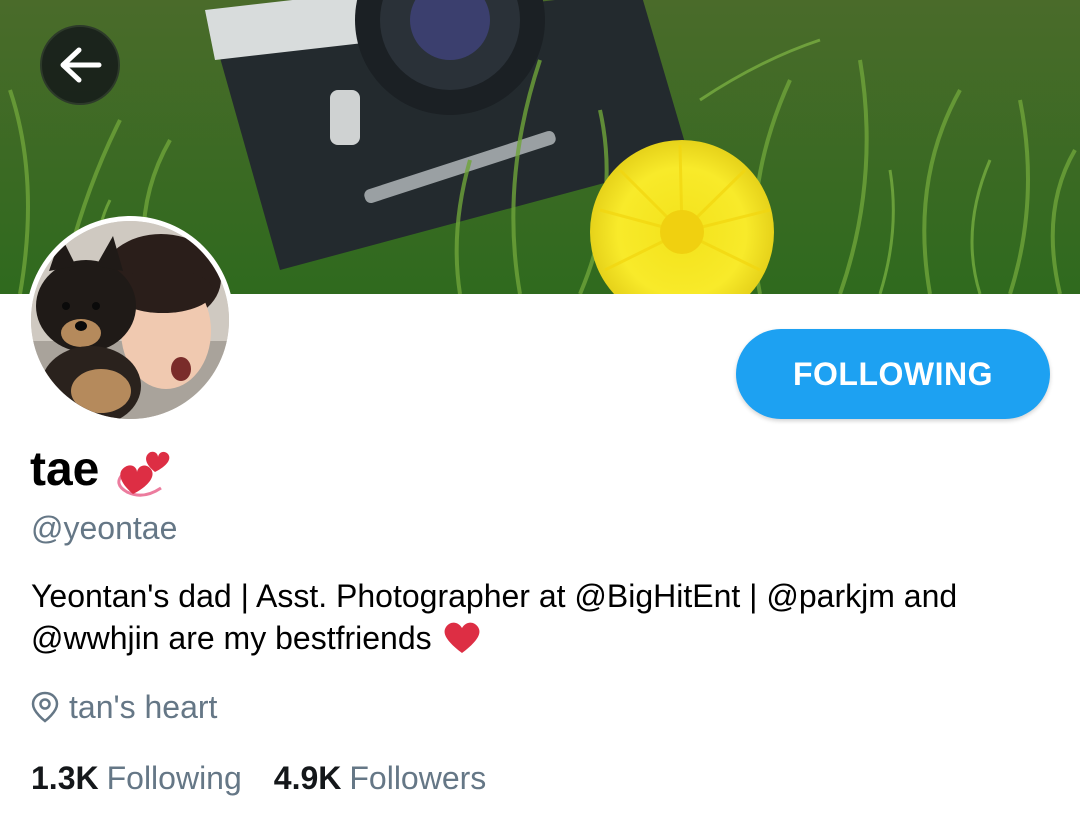 The image size is (1080, 817). I want to click on user-handle: @yeontae, so click(104, 528).